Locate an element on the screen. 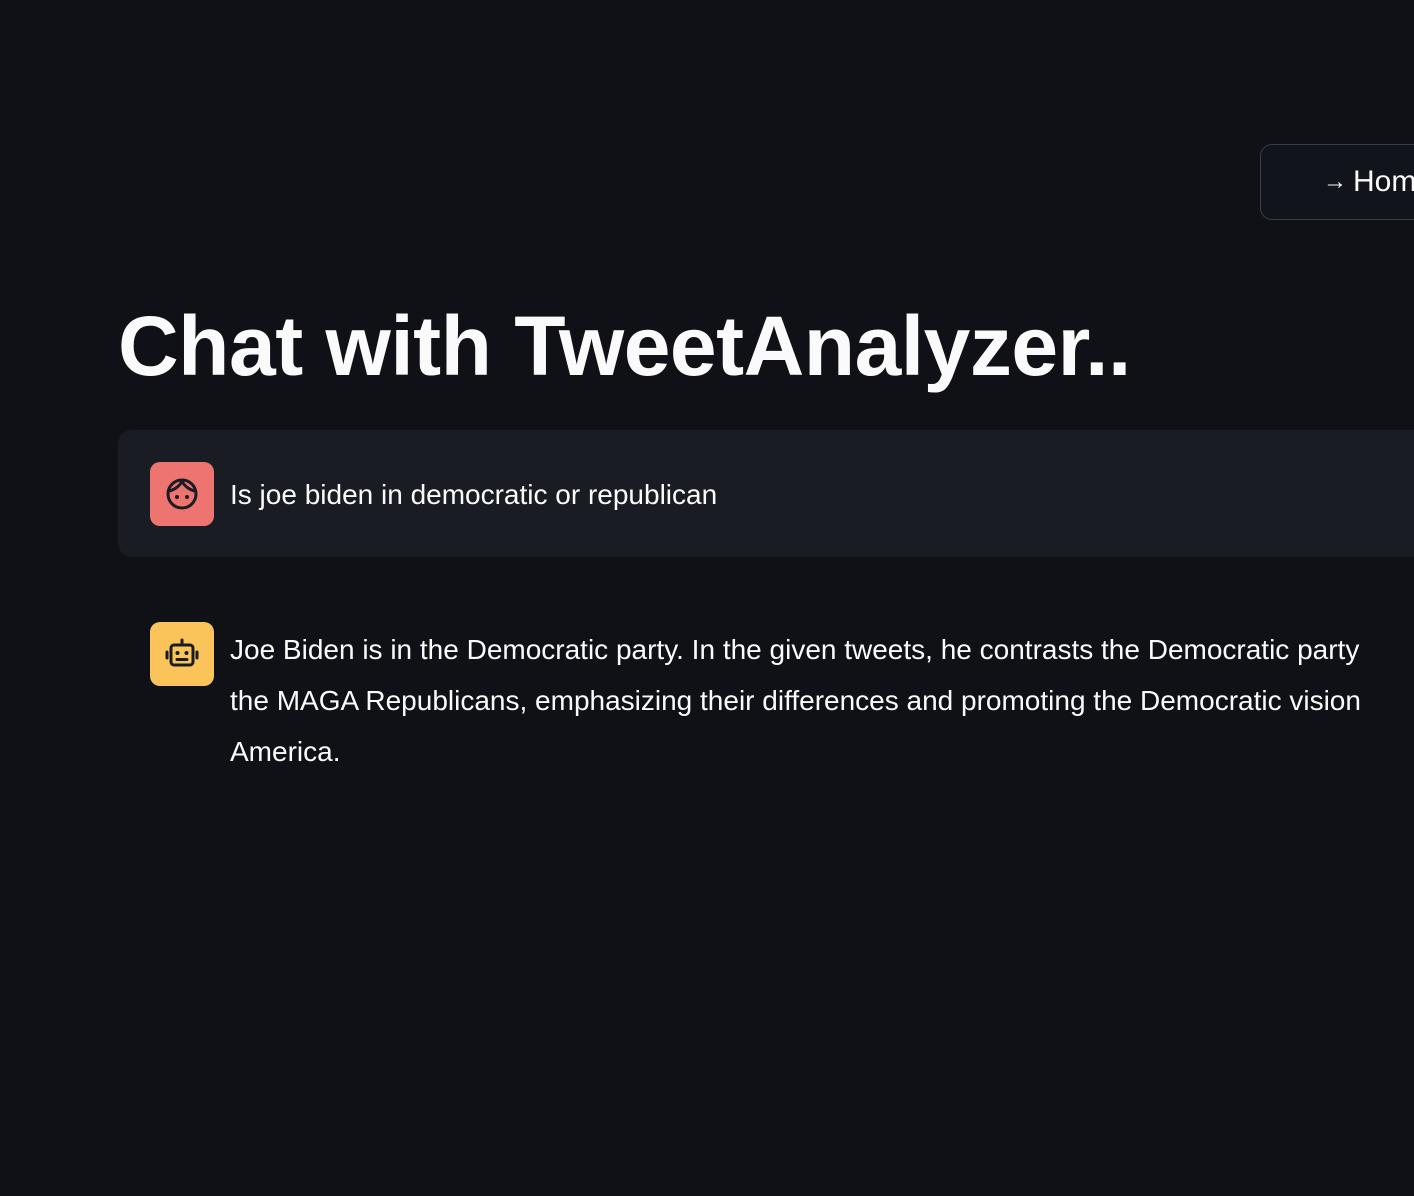 The width and height of the screenshot is (1414, 1196). user-avatar is located at coordinates (182, 494).